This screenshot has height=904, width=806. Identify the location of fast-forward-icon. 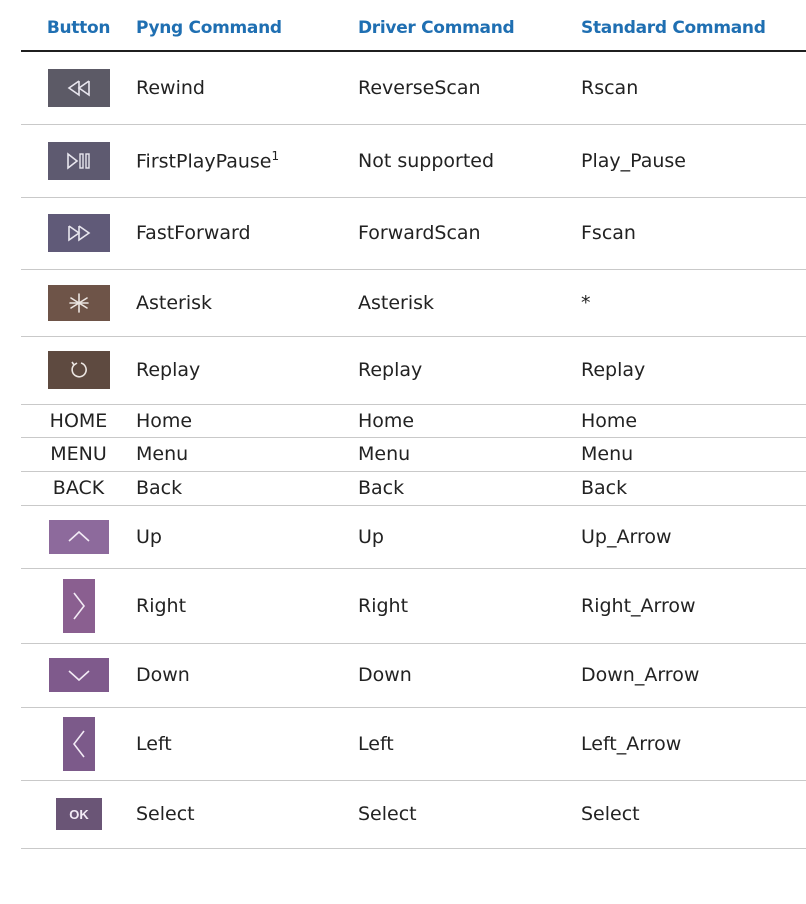
(78, 233).